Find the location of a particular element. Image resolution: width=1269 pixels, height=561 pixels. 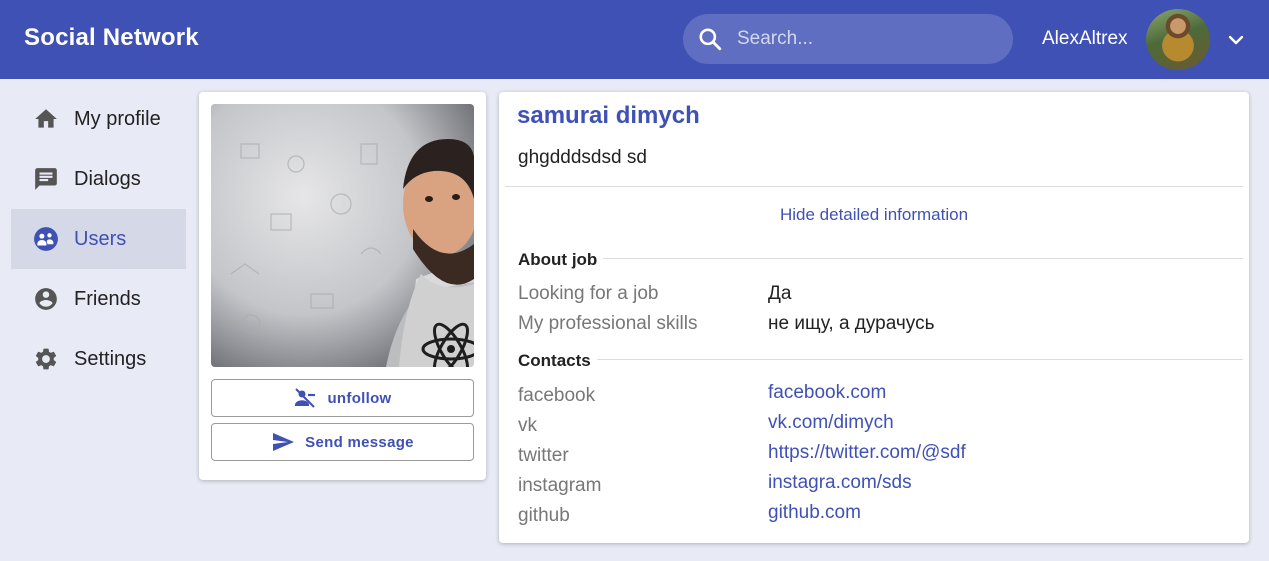

chevron-down-icon is located at coordinates (1236, 40).